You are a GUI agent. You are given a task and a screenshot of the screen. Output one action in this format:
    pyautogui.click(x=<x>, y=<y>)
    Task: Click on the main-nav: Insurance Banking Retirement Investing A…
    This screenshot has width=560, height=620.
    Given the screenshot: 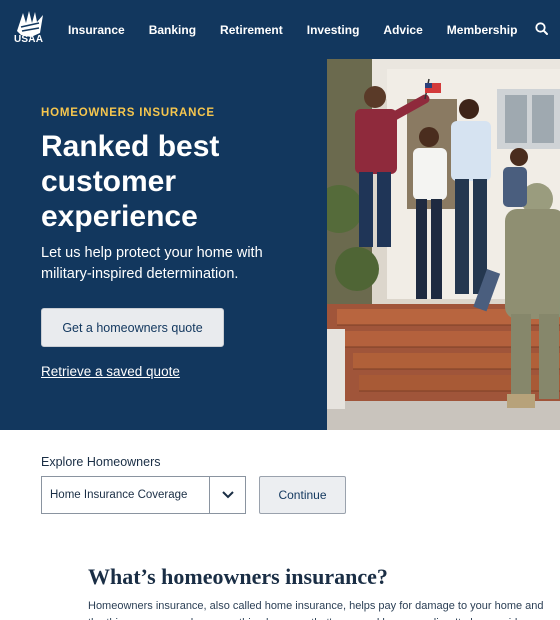 What is the action you would take?
    pyautogui.click(x=304, y=29)
    